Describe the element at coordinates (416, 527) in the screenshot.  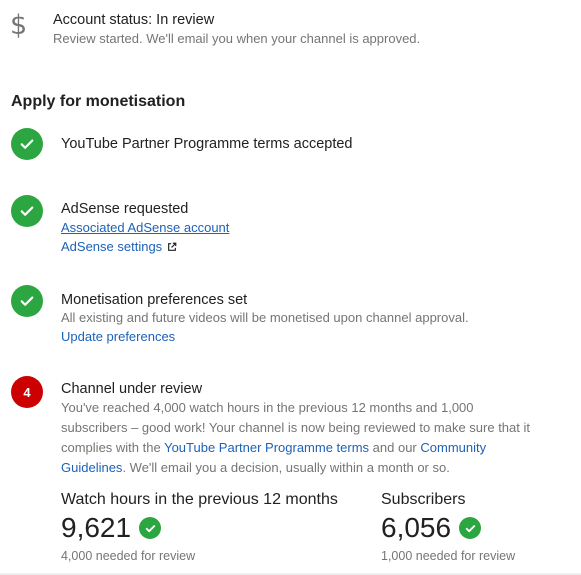
I see `stat-value: 6,056` at that location.